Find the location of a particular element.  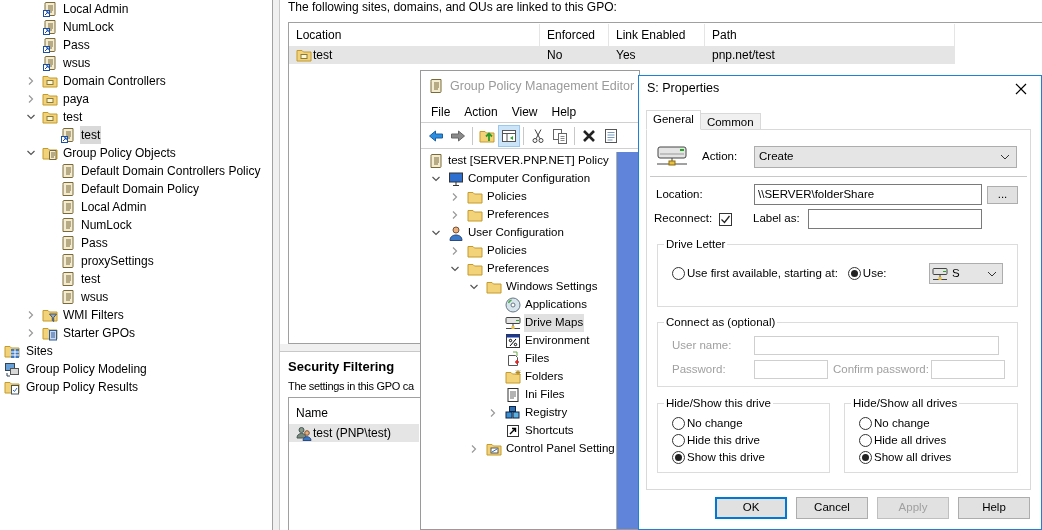

section-caption: The settings in this GPO ca is located at coordinates (351, 386).